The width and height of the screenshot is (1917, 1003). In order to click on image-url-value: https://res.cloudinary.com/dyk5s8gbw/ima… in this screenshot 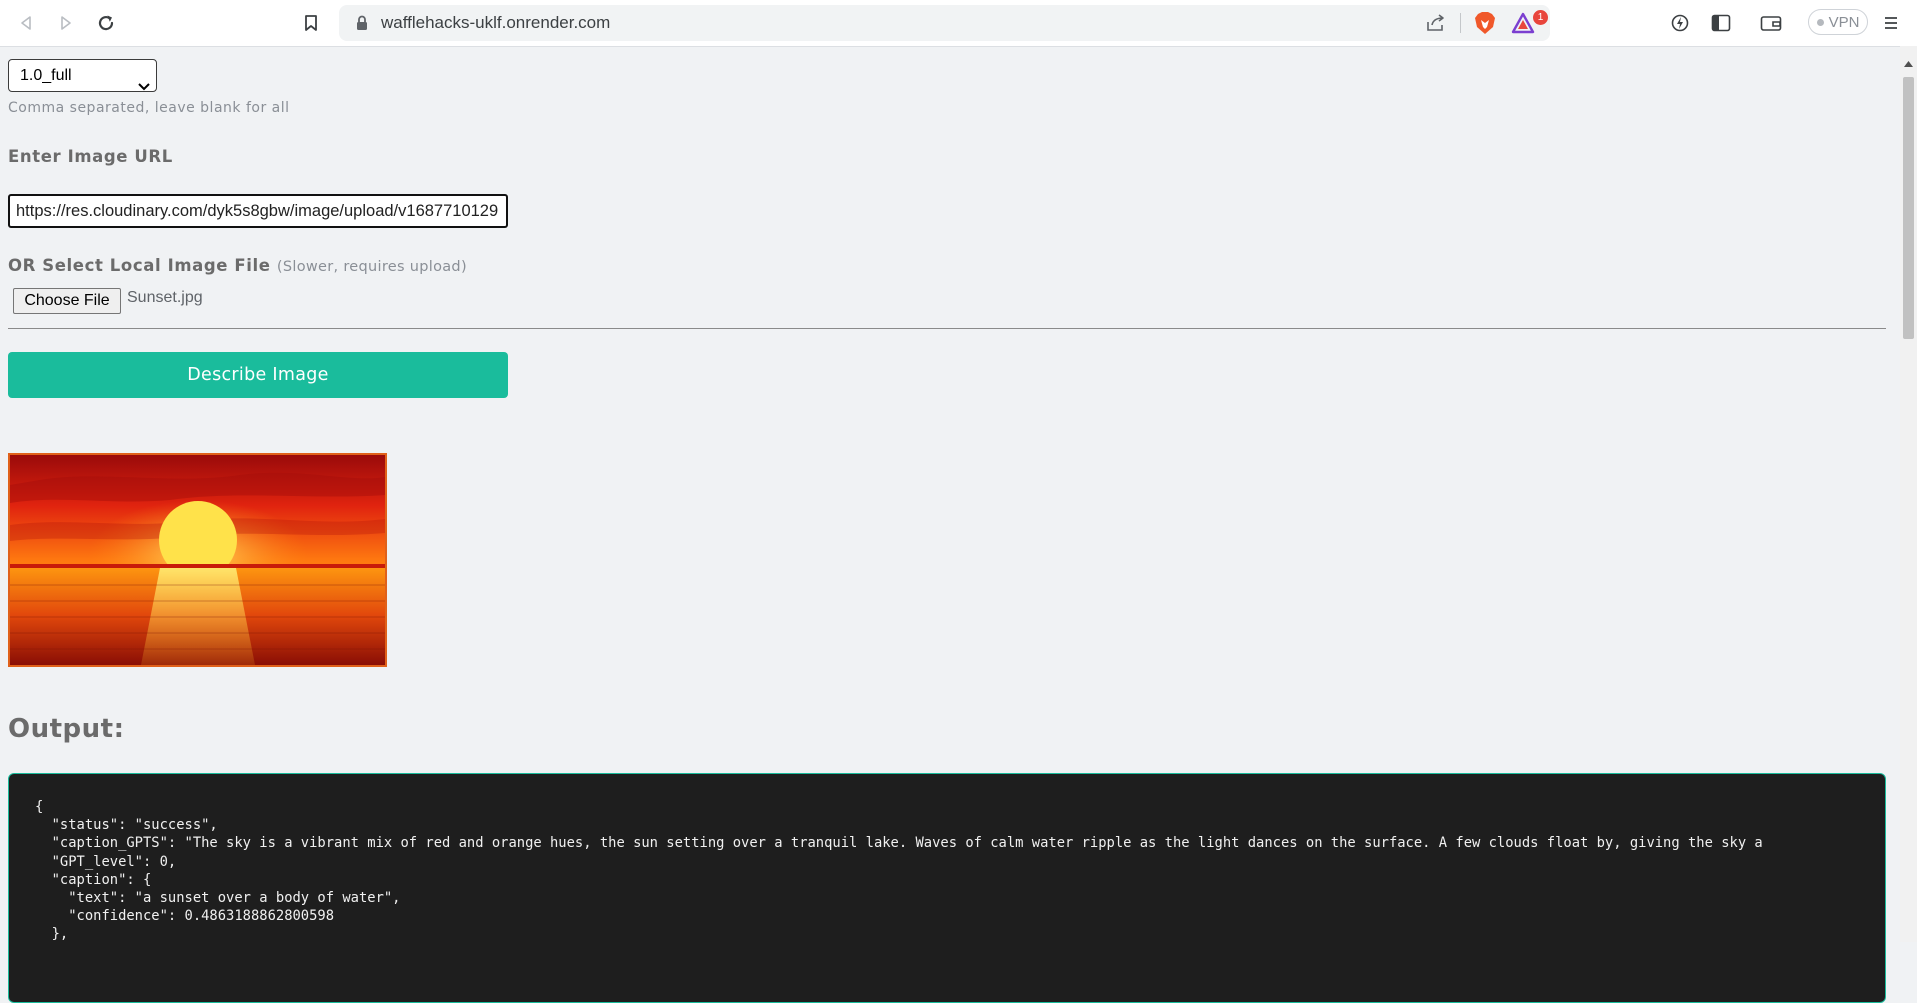, I will do `click(257, 211)`.